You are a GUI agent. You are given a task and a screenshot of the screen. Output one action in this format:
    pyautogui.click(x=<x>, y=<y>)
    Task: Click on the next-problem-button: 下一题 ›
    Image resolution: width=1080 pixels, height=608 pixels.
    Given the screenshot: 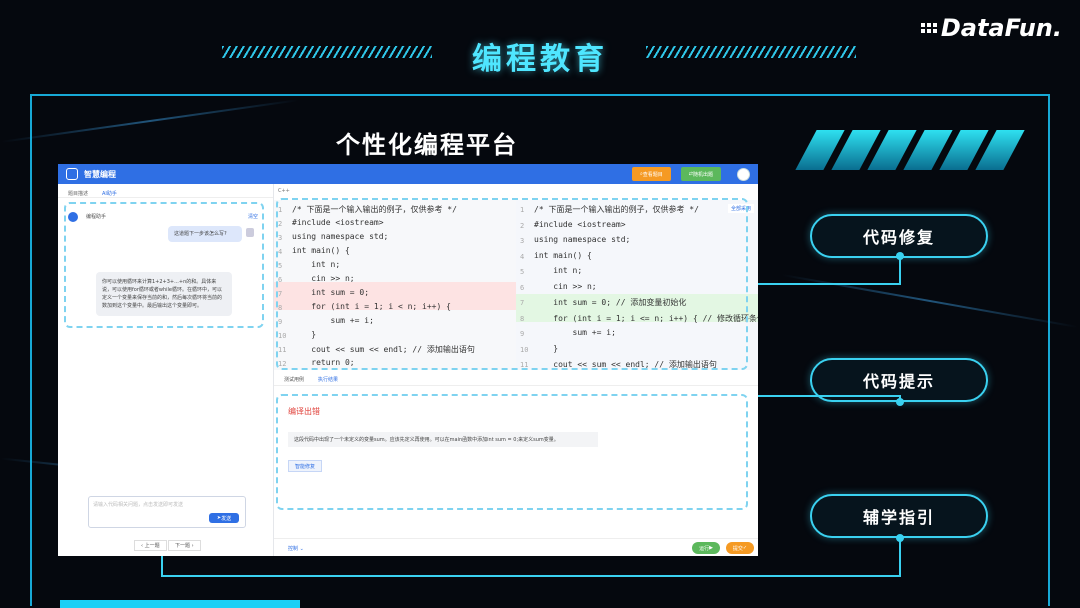 What is the action you would take?
    pyautogui.click(x=184, y=545)
    